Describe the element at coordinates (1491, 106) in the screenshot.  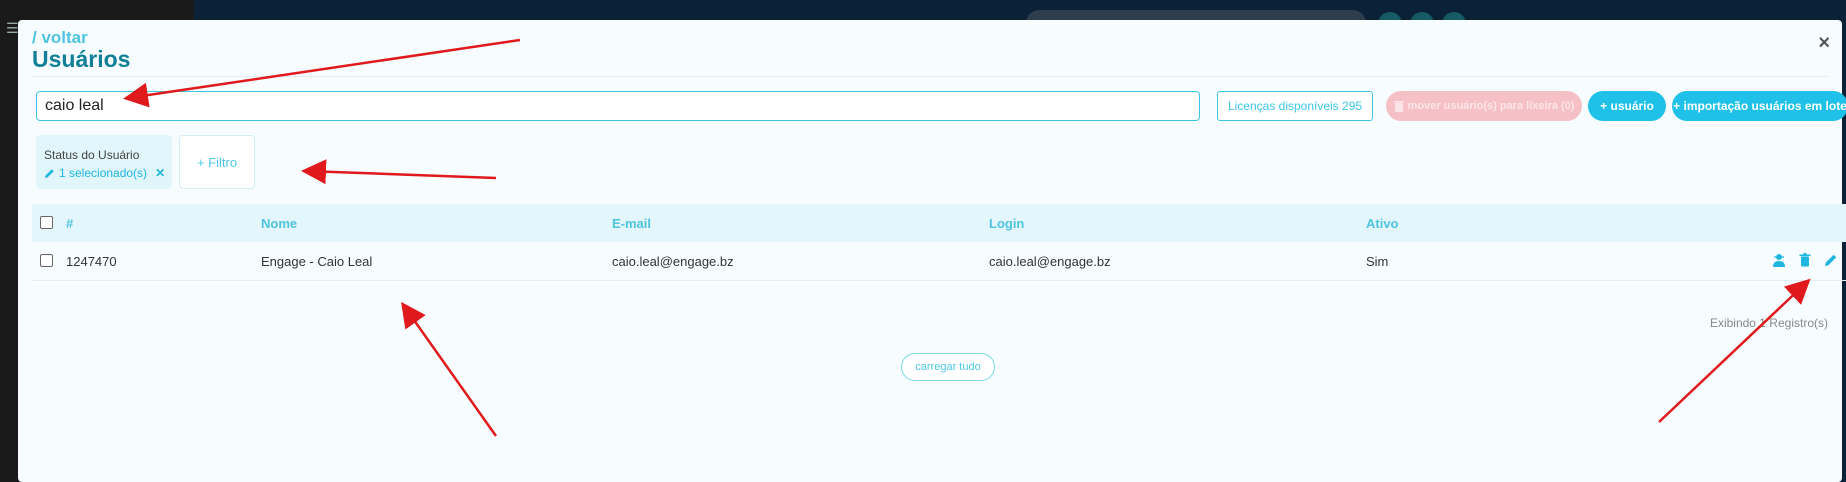
I see `move-to-trash-label: mover usuário(s) para lixeira (0)` at that location.